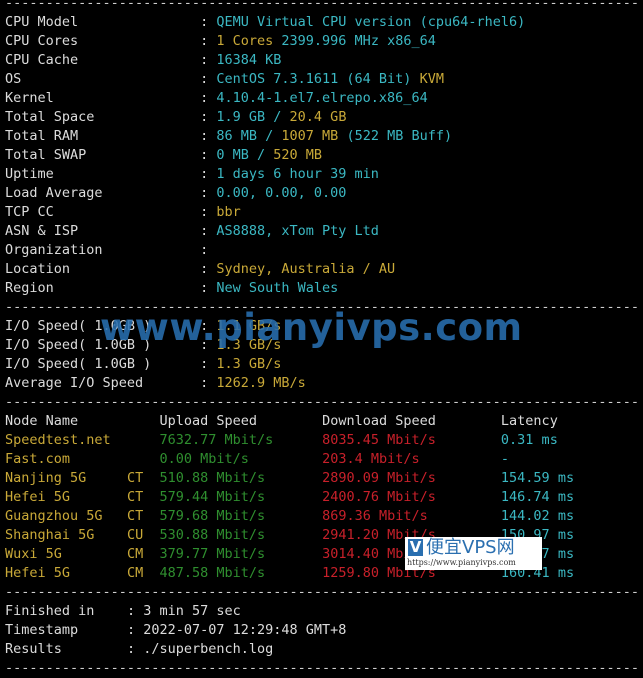 This screenshot has width=643, height=678. What do you see at coordinates (245, 630) in the screenshot?
I see `summary-value: 2022-07-07 12:29:48 GMT+8` at bounding box center [245, 630].